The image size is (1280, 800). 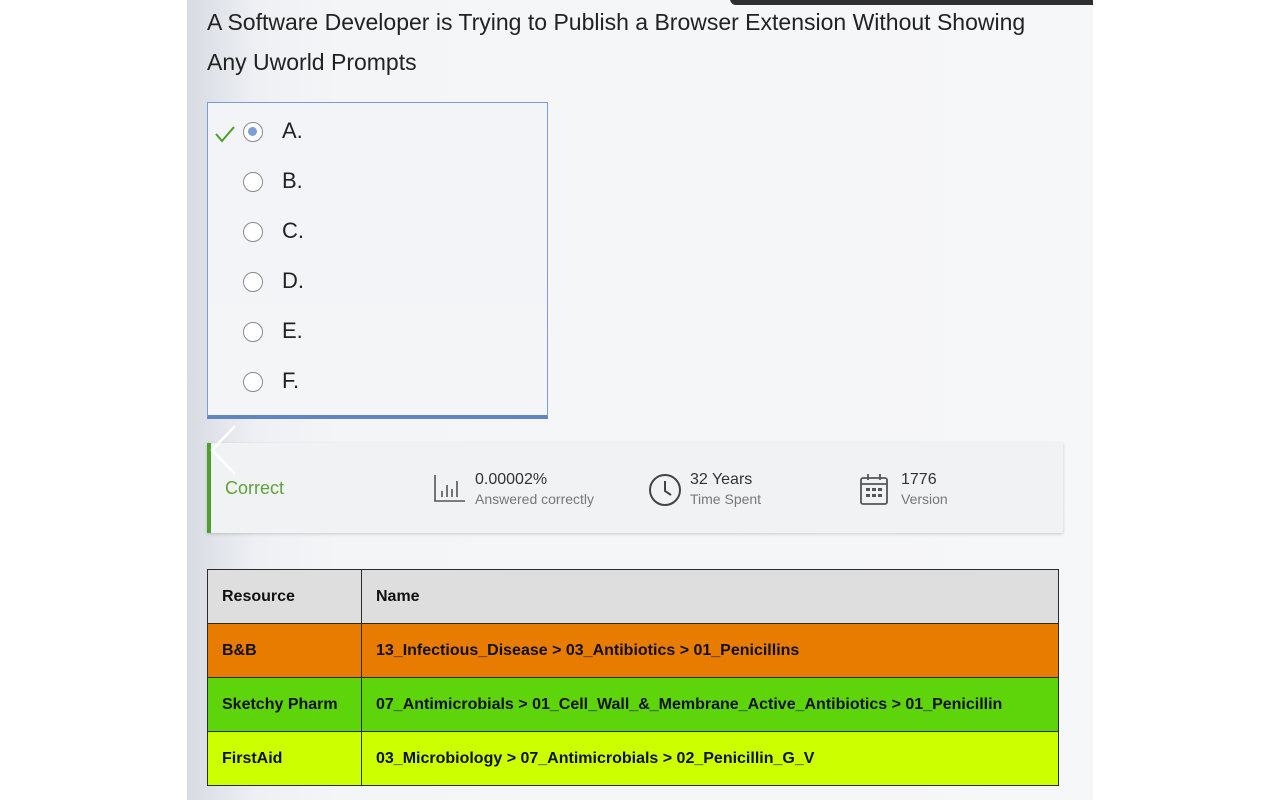 I want to click on calendar-icon, so click(x=874, y=489).